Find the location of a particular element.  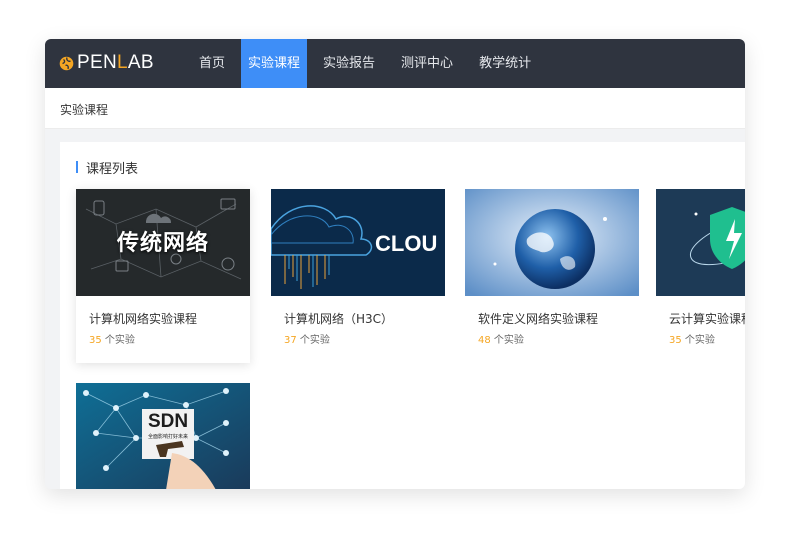

breadcrumb-bar: 实验课程 is located at coordinates (395, 108).